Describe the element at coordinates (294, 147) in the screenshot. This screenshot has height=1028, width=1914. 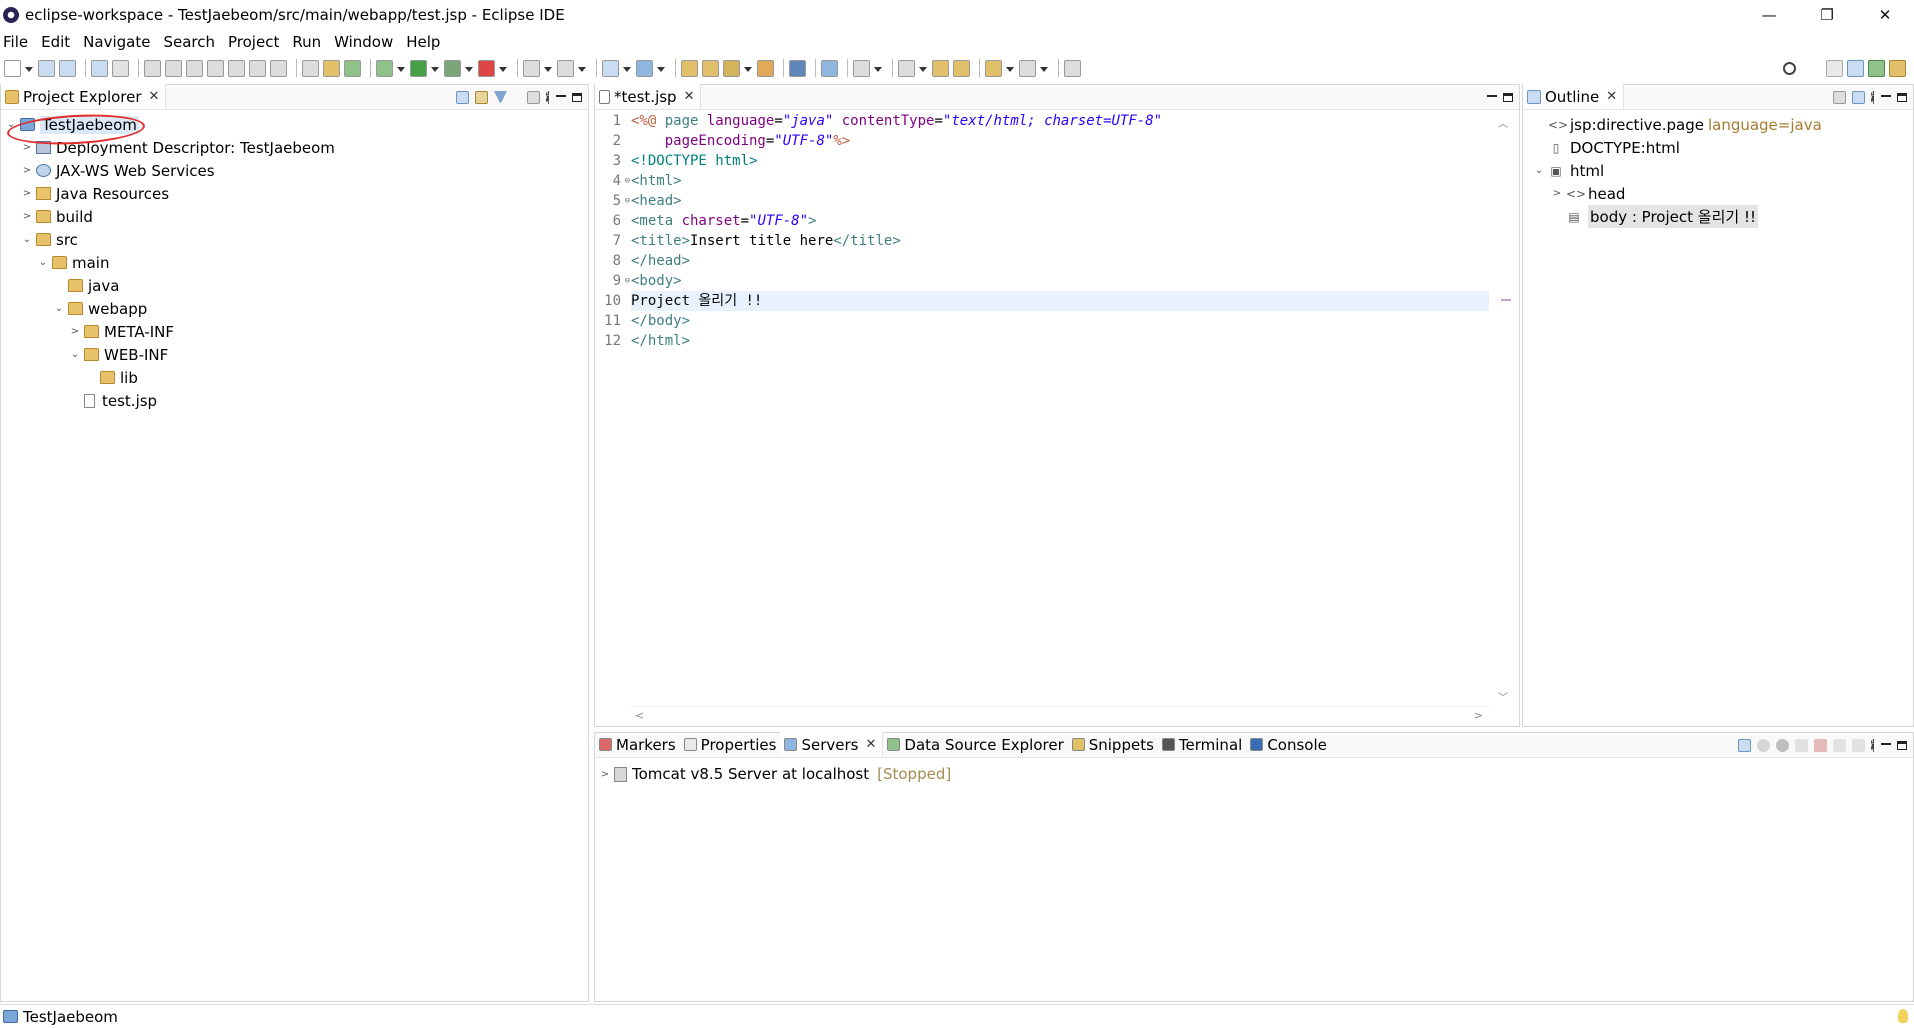
I see `tree-item: > Deployment Descriptor: TestJaebeom` at that location.